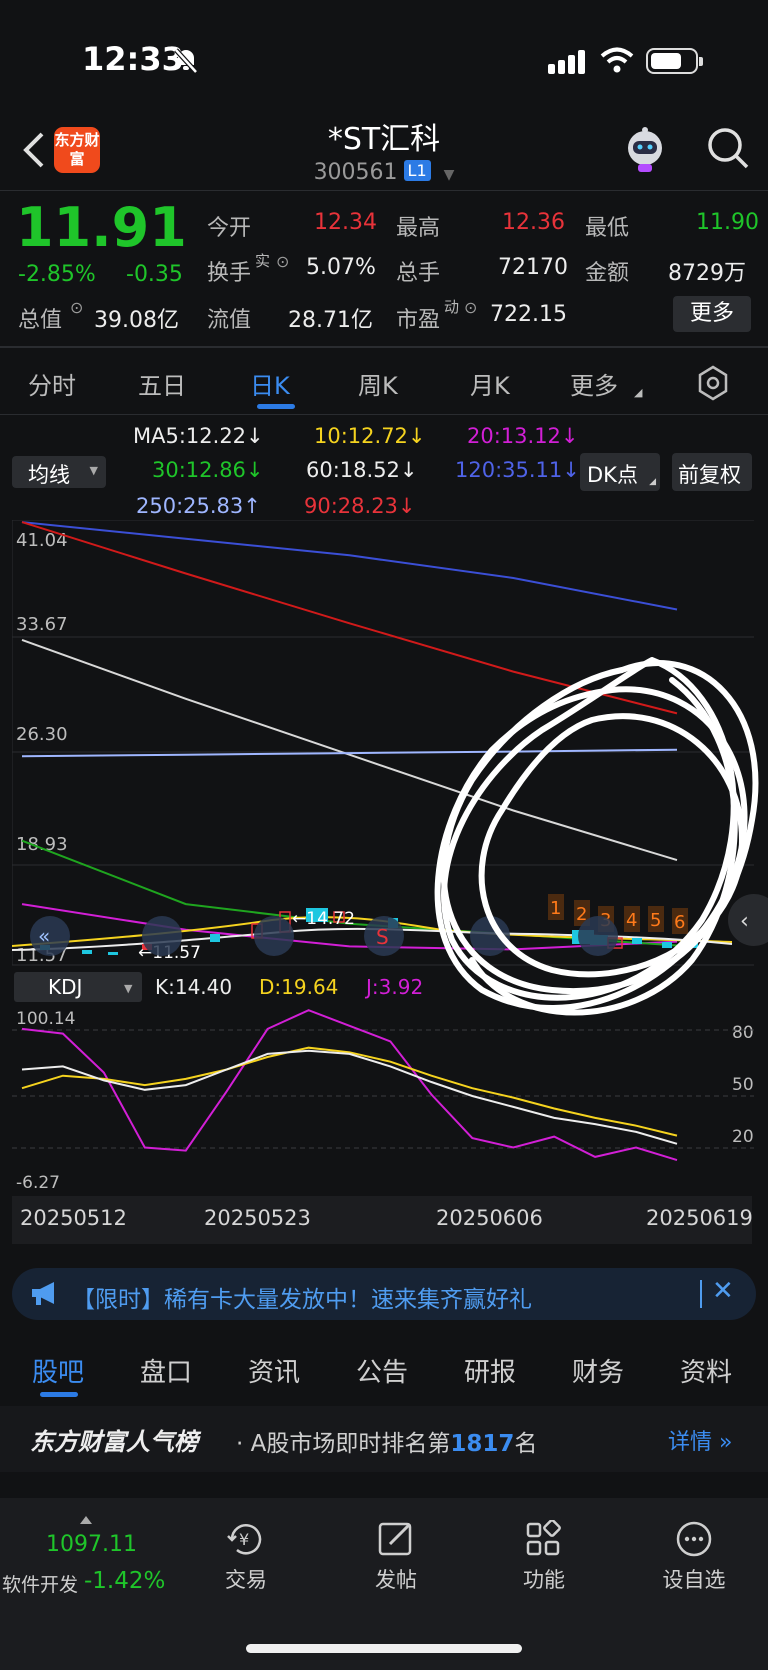 The width and height of the screenshot is (768, 1670). What do you see at coordinates (345, 222) in the screenshot?
I see `open-value: 12.34` at bounding box center [345, 222].